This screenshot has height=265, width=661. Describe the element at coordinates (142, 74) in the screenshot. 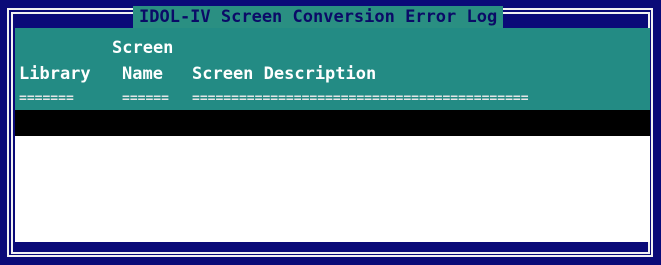

I see `column-header-screen-name: Name` at that location.